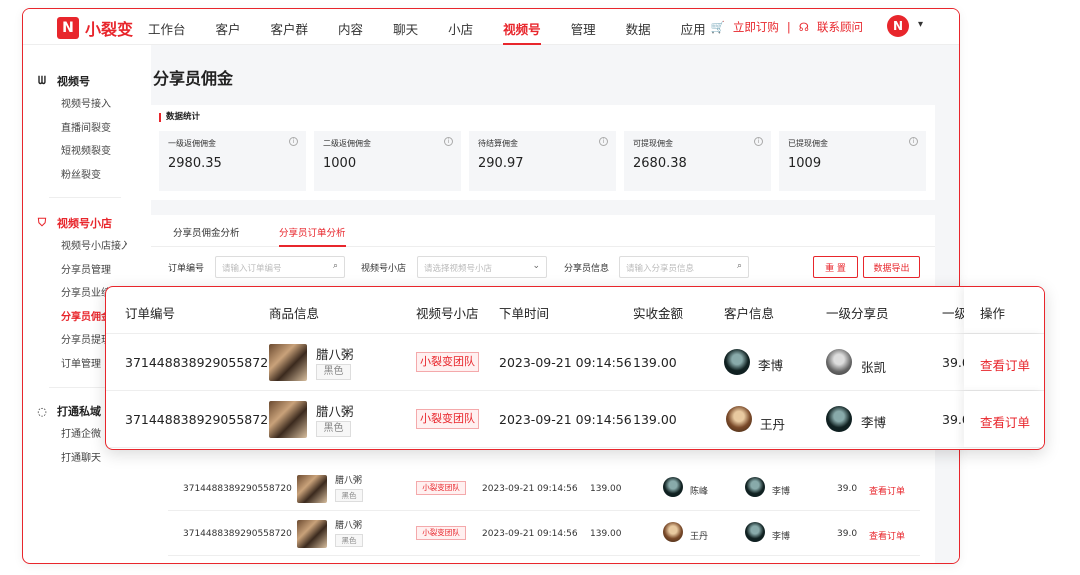  Describe the element at coordinates (1004, 310) in the screenshot. I see `action-column-header: 操作` at that location.